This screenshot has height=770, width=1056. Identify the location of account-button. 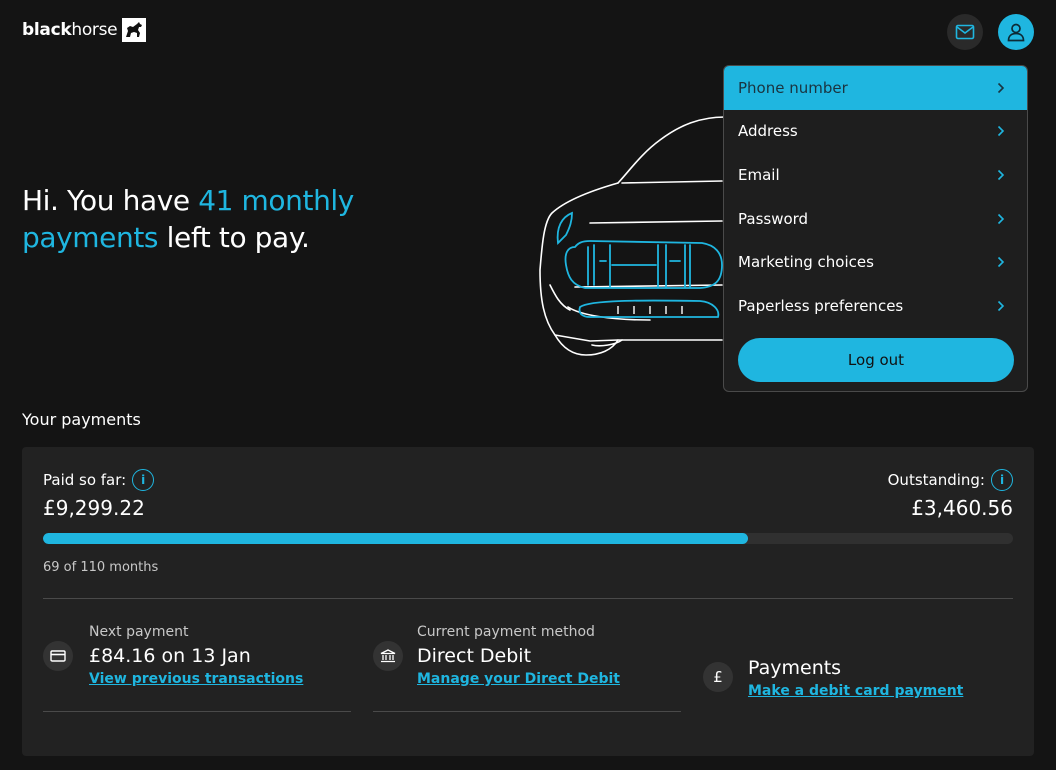
(1016, 32).